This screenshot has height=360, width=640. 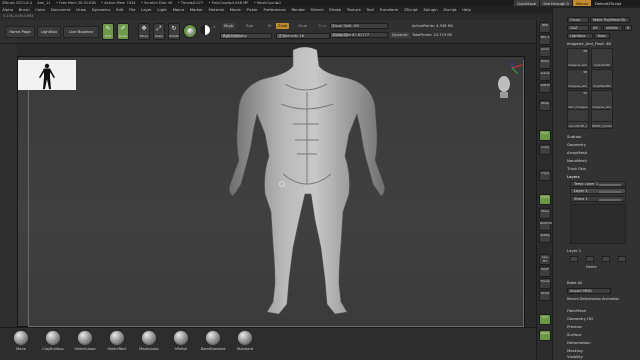 What do you see at coordinates (246, 36) in the screenshot?
I see `rgb-intensity-slider: Rgb Intensity` at bounding box center [246, 36].